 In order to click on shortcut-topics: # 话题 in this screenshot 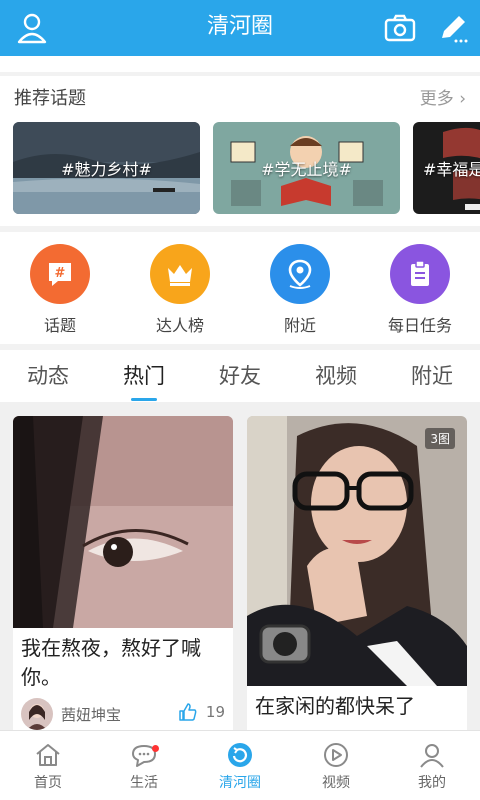, I will do `click(60, 290)`.